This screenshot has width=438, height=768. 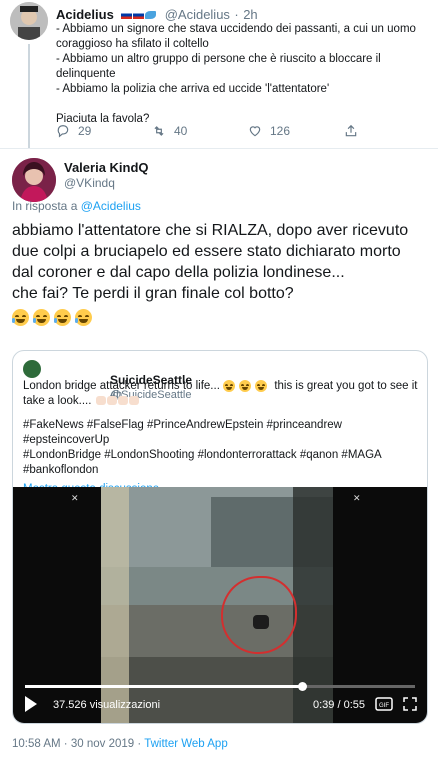 I want to click on reply-to-link: @Acidelius, so click(x=111, y=206).